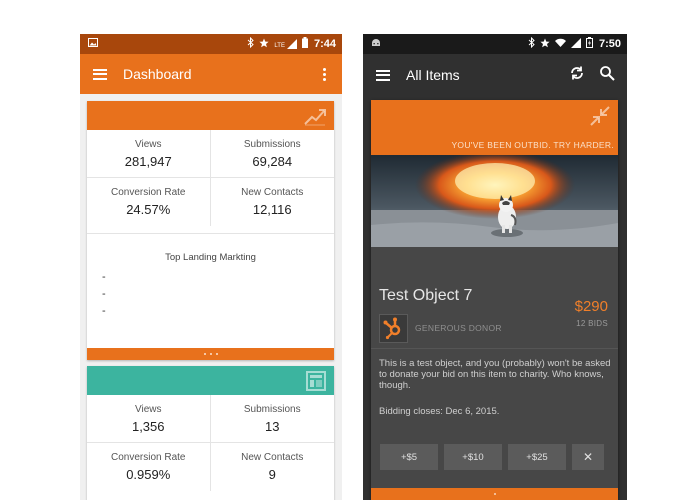 This screenshot has width=700, height=500. Describe the element at coordinates (592, 323) in the screenshot. I see `bid-count: 12 BIDS` at that location.